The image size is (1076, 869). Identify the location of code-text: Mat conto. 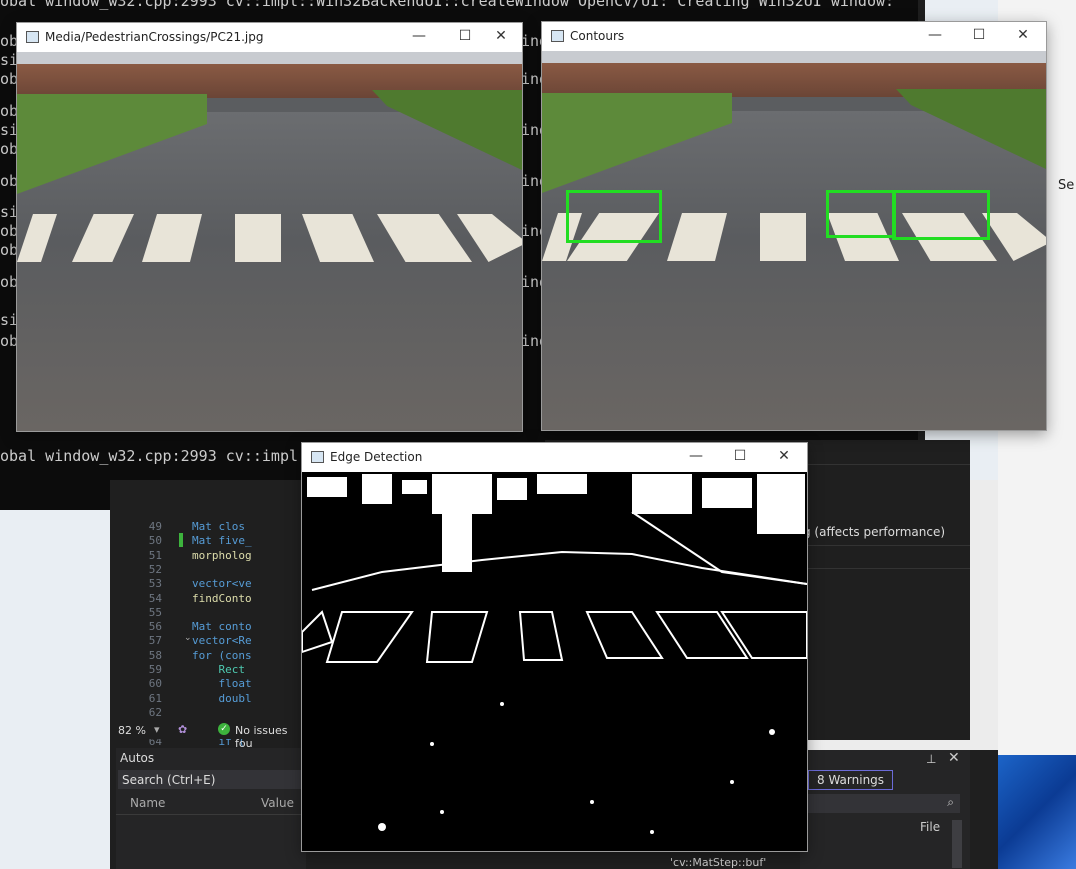
(222, 627).